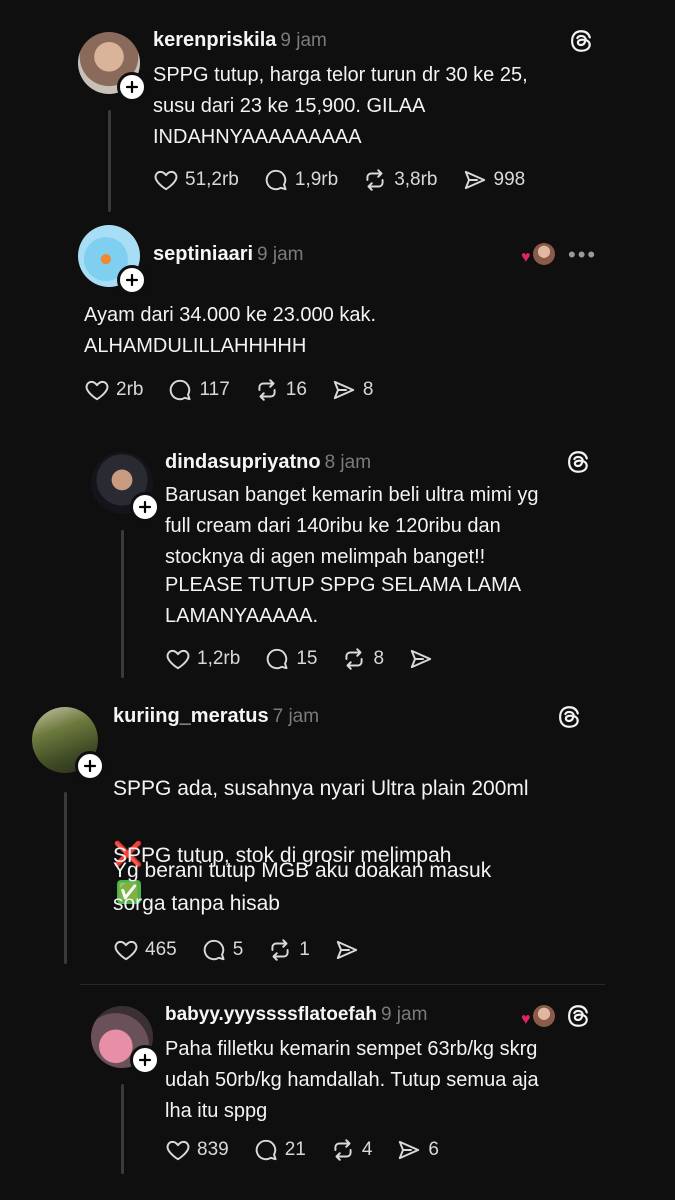 This screenshot has width=675, height=1200. I want to click on repost-count: 3,8rb, so click(416, 179).